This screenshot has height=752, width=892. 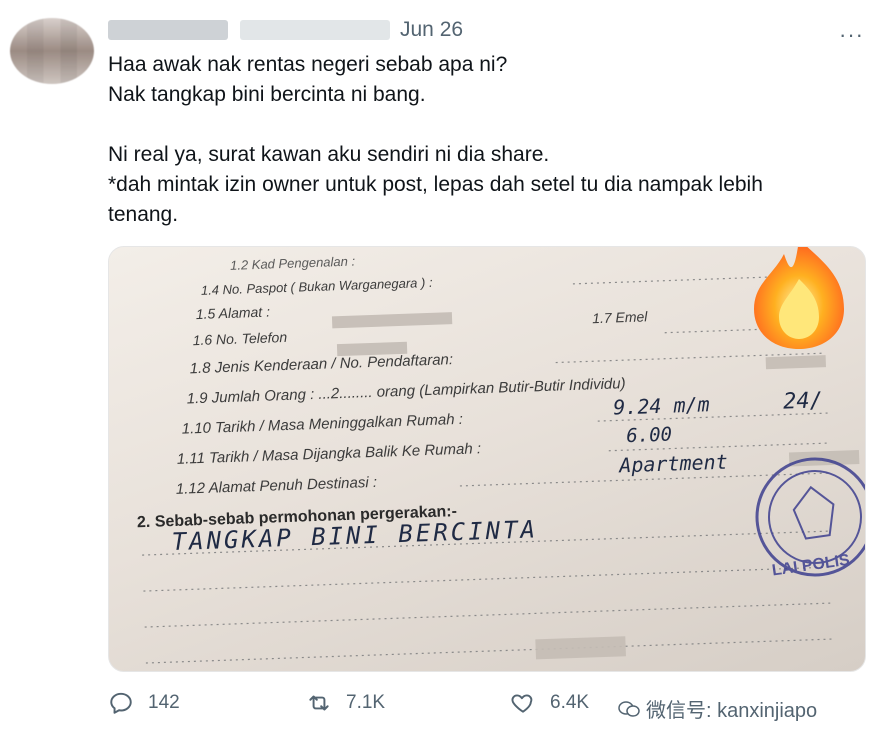 What do you see at coordinates (366, 702) in the screenshot?
I see `retweet-count: 7.1K` at bounding box center [366, 702].